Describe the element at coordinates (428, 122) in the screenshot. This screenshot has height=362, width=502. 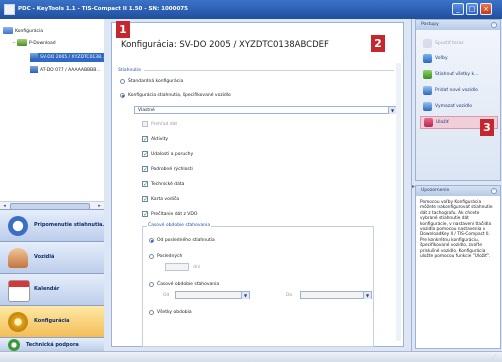
I see `save-icon` at that location.